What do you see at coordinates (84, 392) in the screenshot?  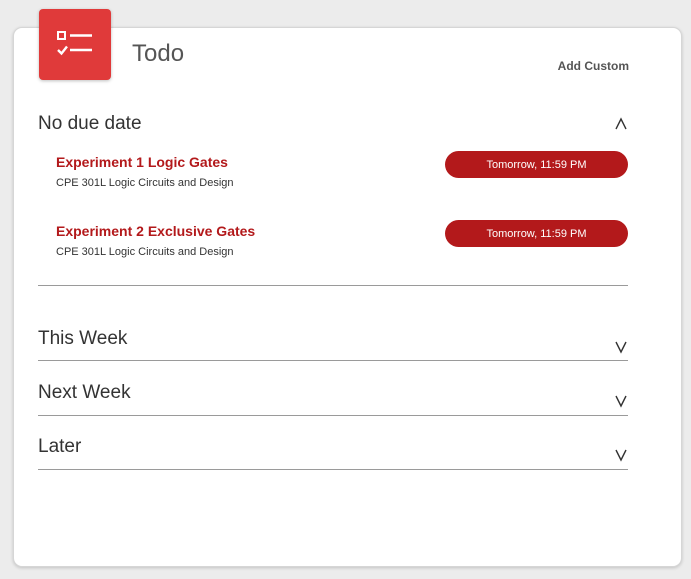 I see `section-label: Next Week` at bounding box center [84, 392].